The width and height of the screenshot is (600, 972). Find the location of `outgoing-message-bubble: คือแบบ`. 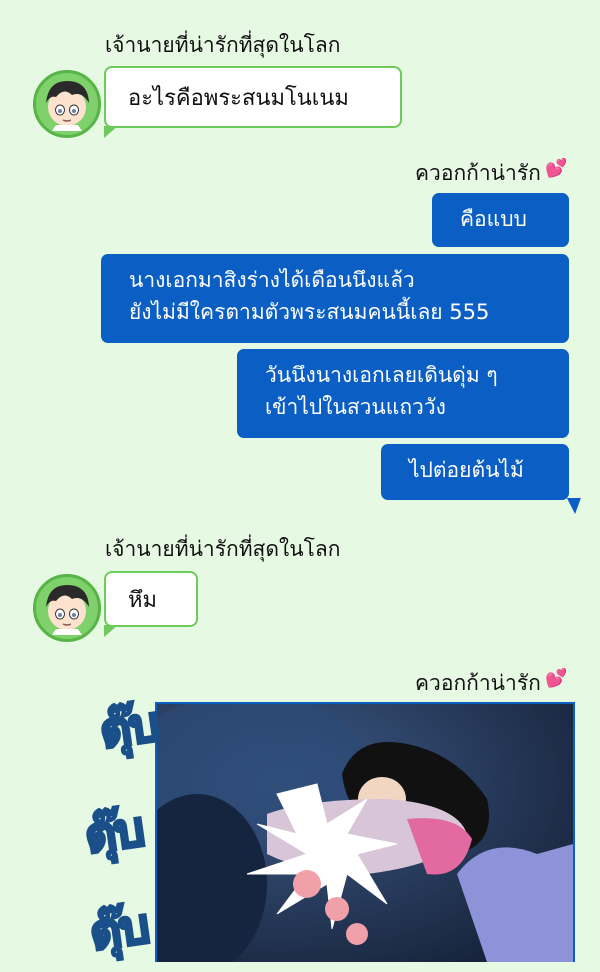

outgoing-message-bubble: คือแบบ is located at coordinates (500, 220).